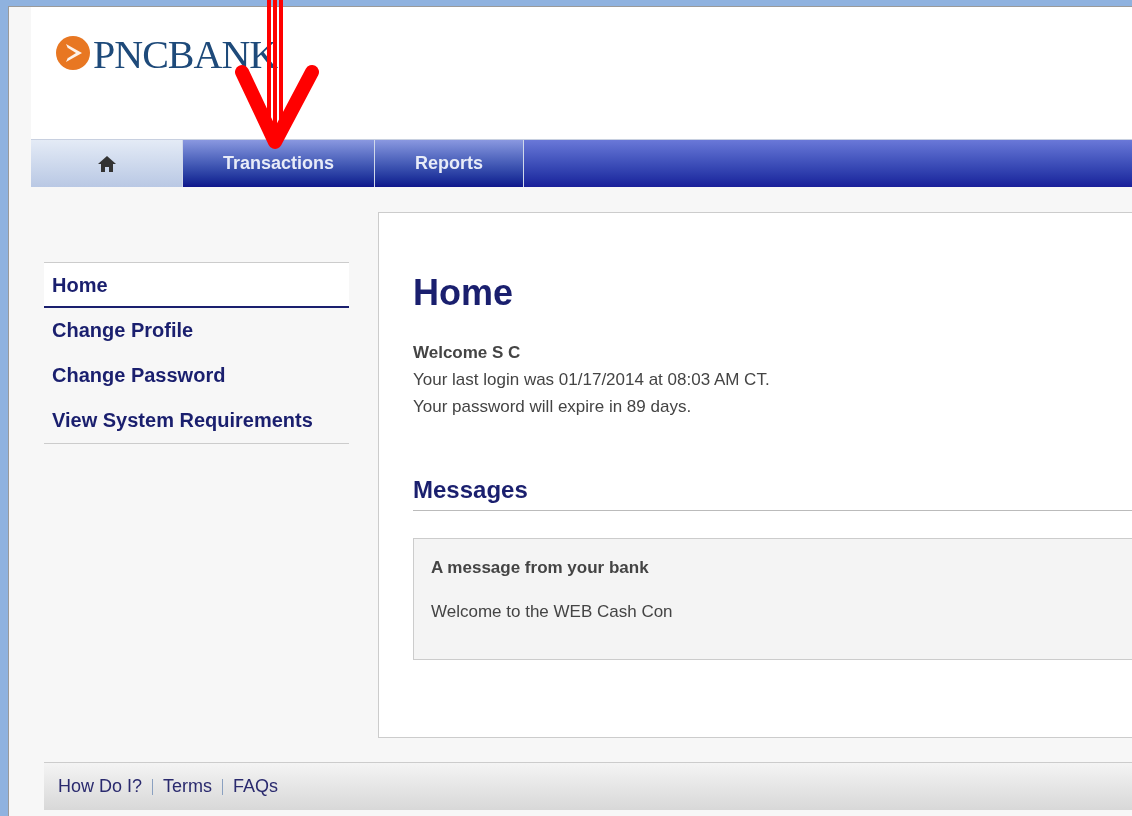  I want to click on home-icon, so click(106, 163).